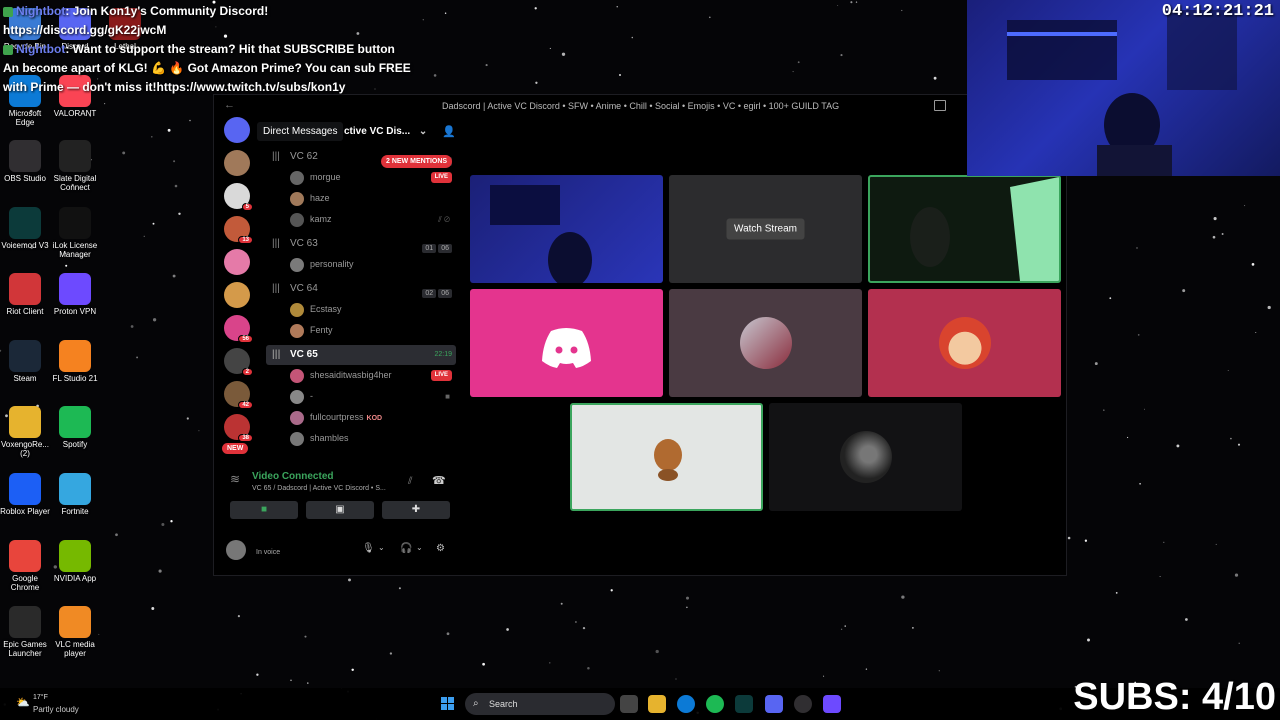 This screenshot has height=720, width=1280. I want to click on voice-channel: ||| VC 65 22:19, so click(361, 355).